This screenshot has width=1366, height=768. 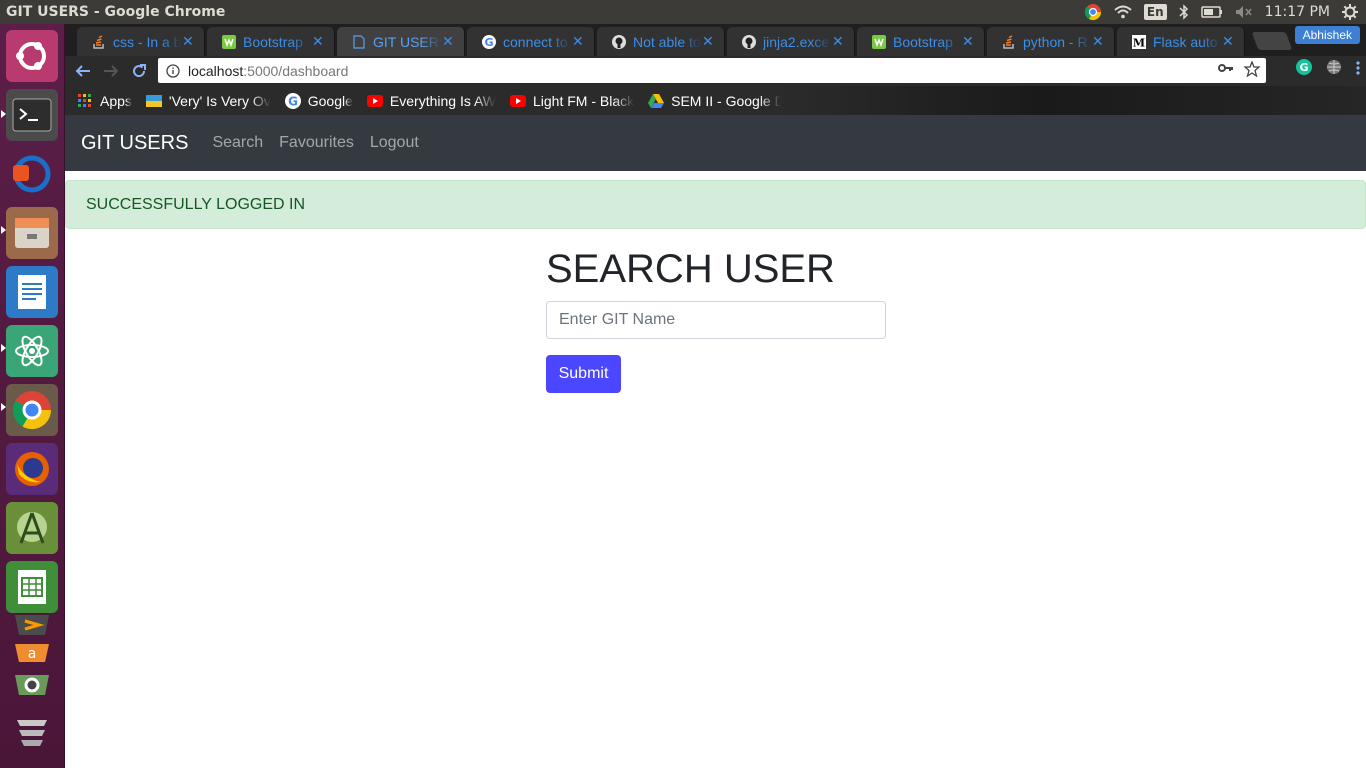 I want to click on volume-muted-icon, so click(x=1244, y=12).